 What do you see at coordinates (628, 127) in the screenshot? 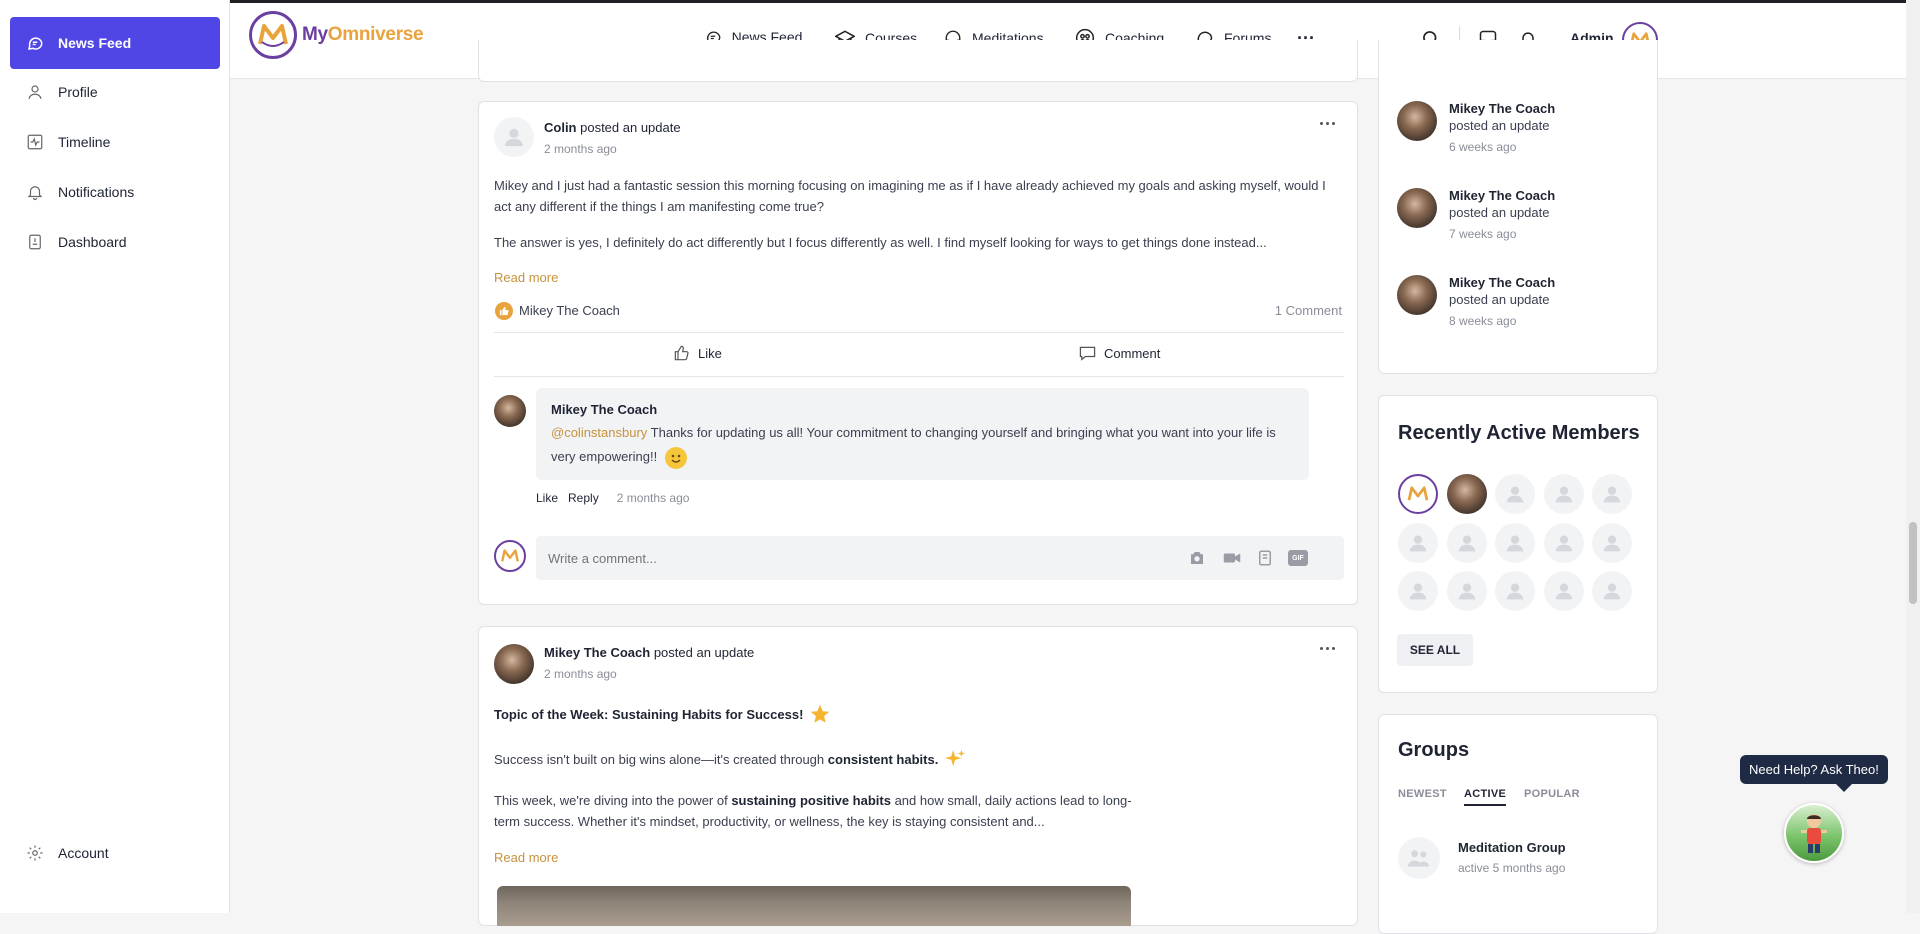
I see `post-action: posted an update` at bounding box center [628, 127].